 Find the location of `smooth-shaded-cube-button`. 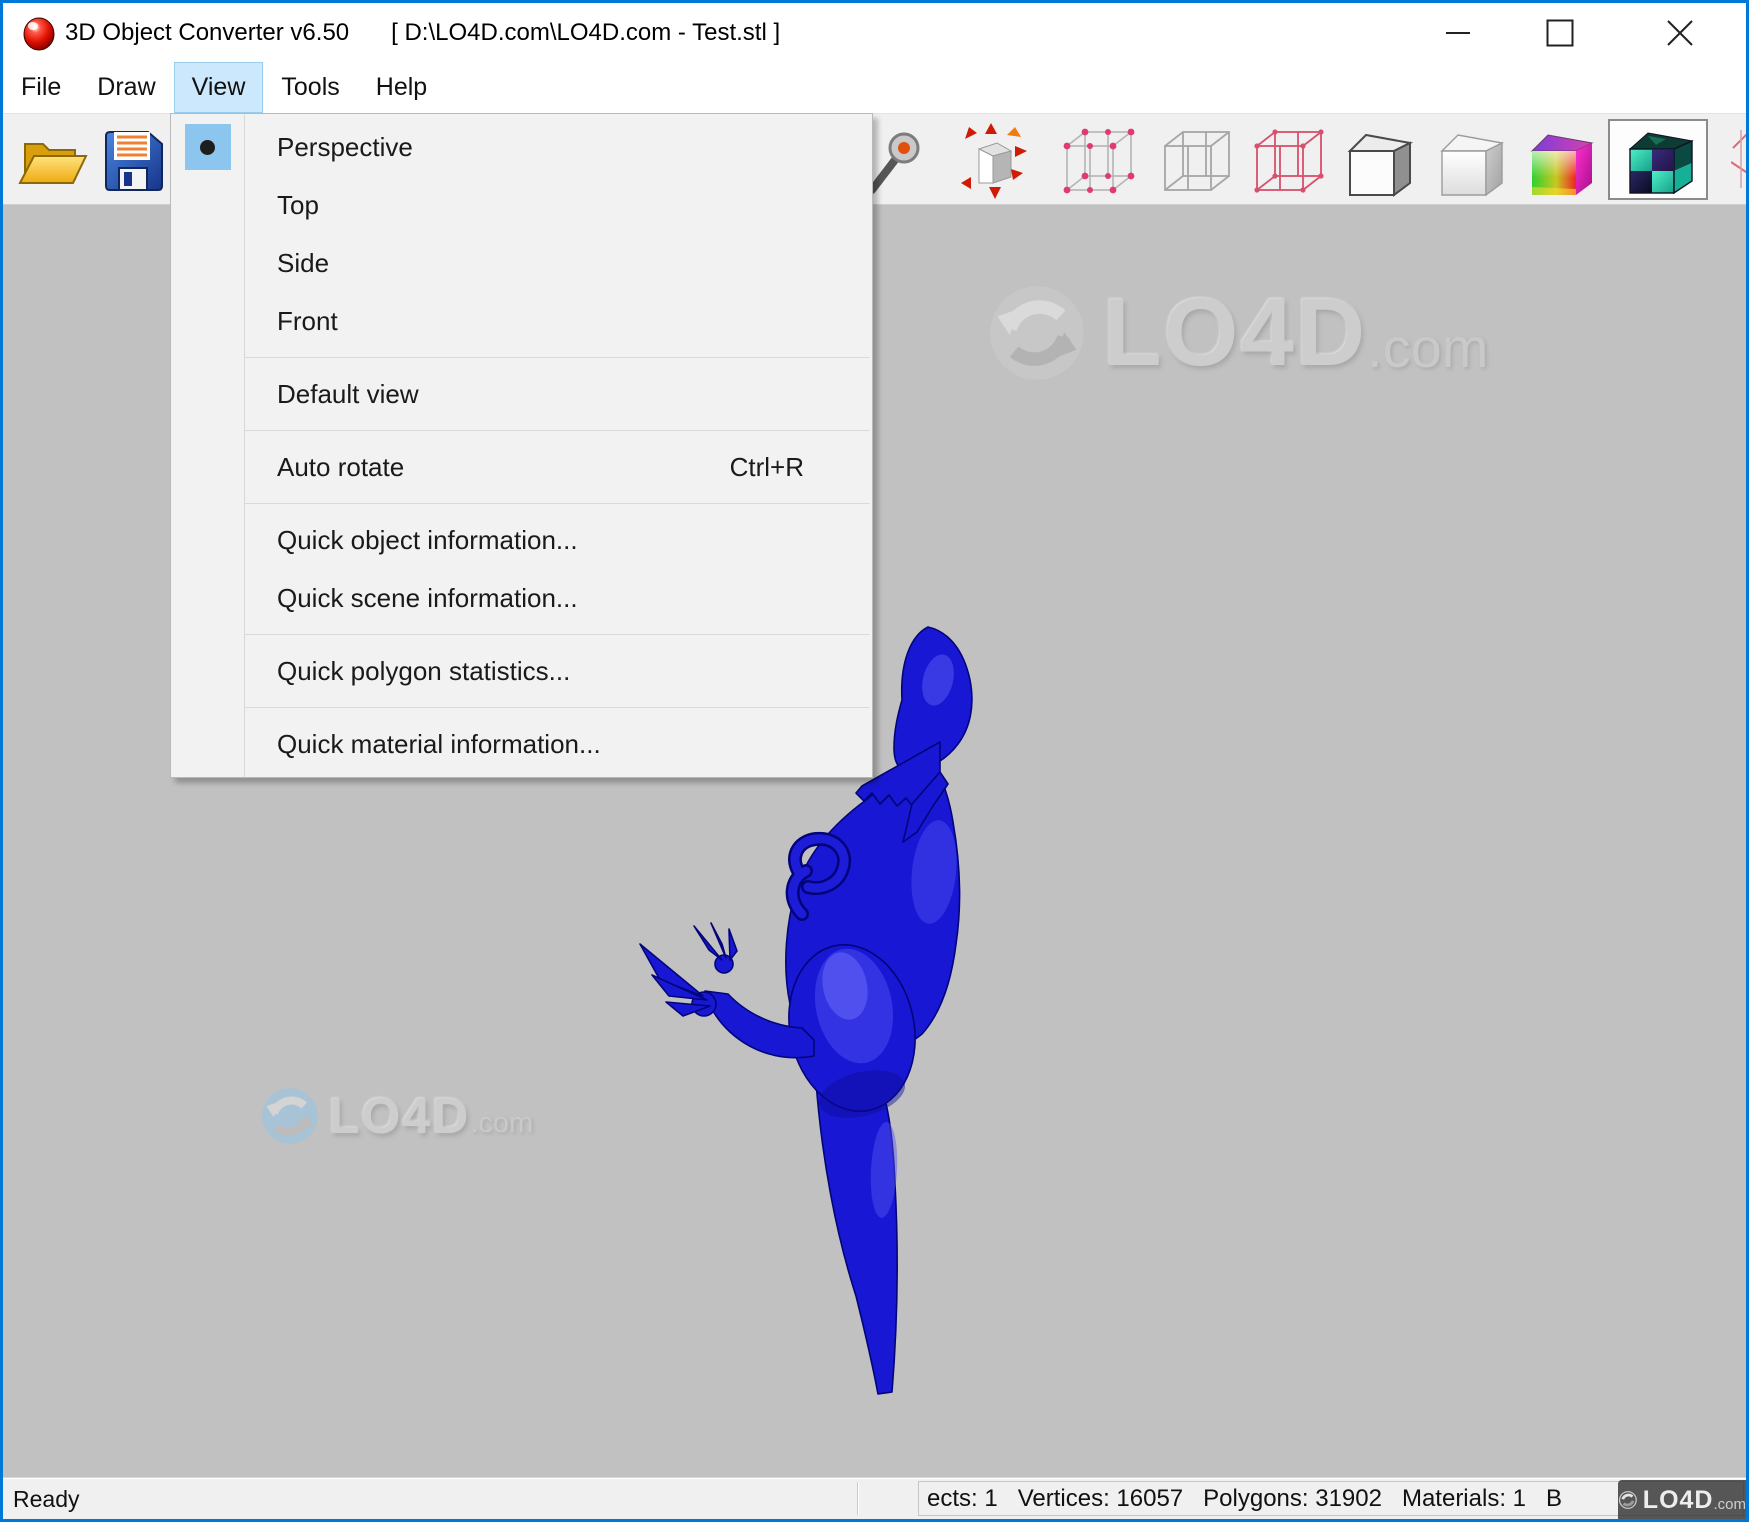

smooth-shaded-cube-button is located at coordinates (1471, 161).